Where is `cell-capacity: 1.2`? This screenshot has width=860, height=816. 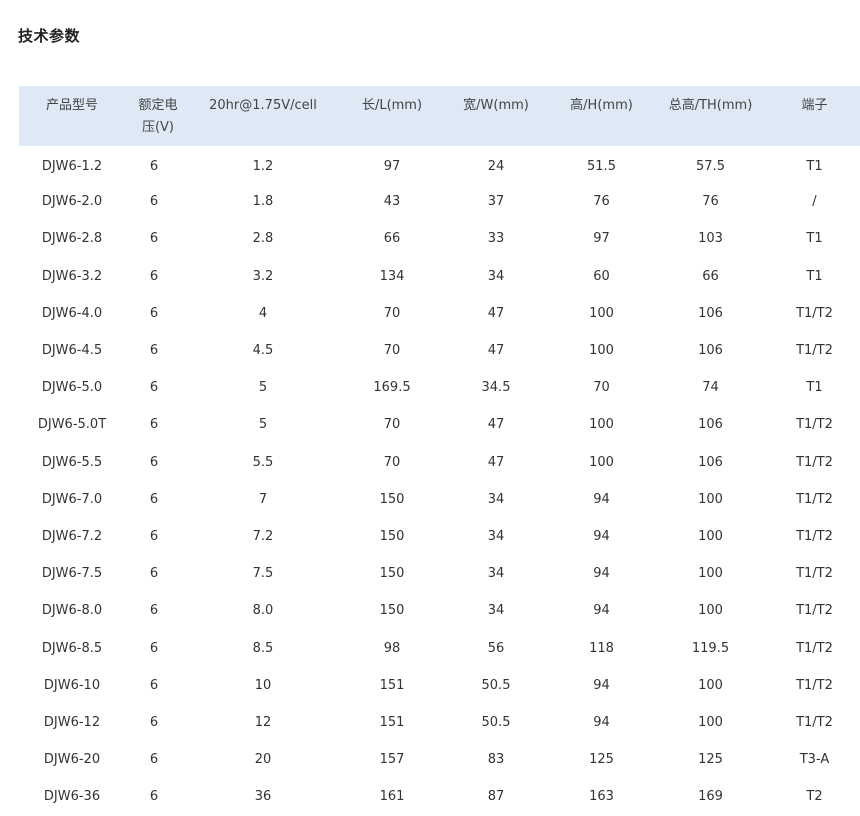 cell-capacity: 1.2 is located at coordinates (263, 167).